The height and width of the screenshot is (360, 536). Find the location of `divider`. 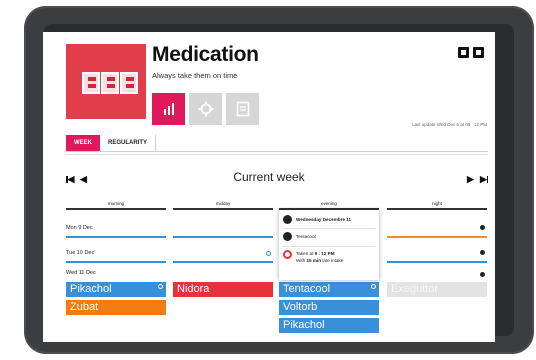

divider is located at coordinates (277, 154).